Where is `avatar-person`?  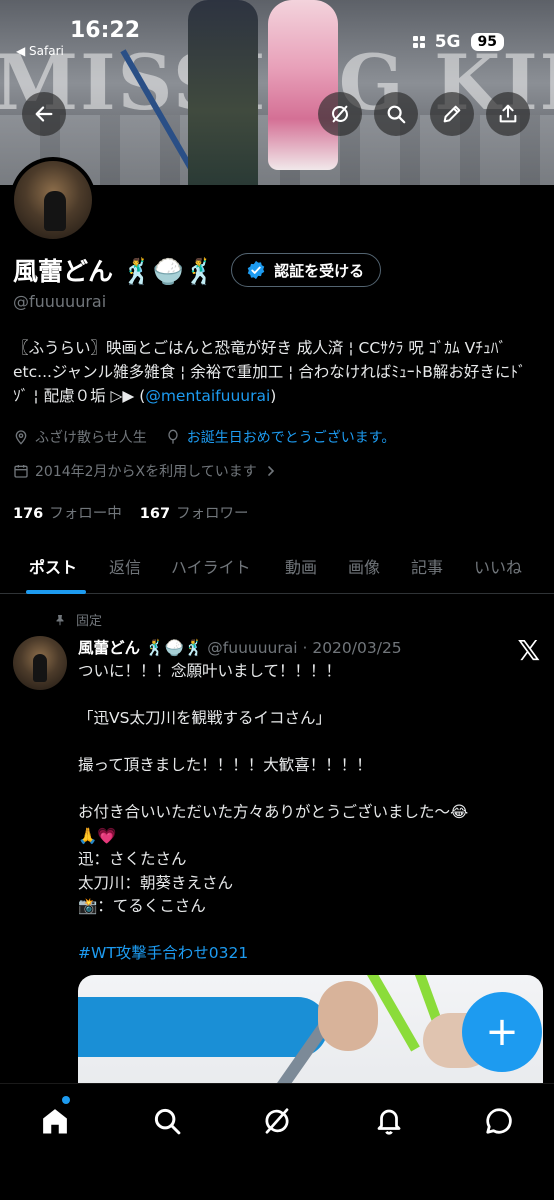
avatar-person is located at coordinates (55, 211).